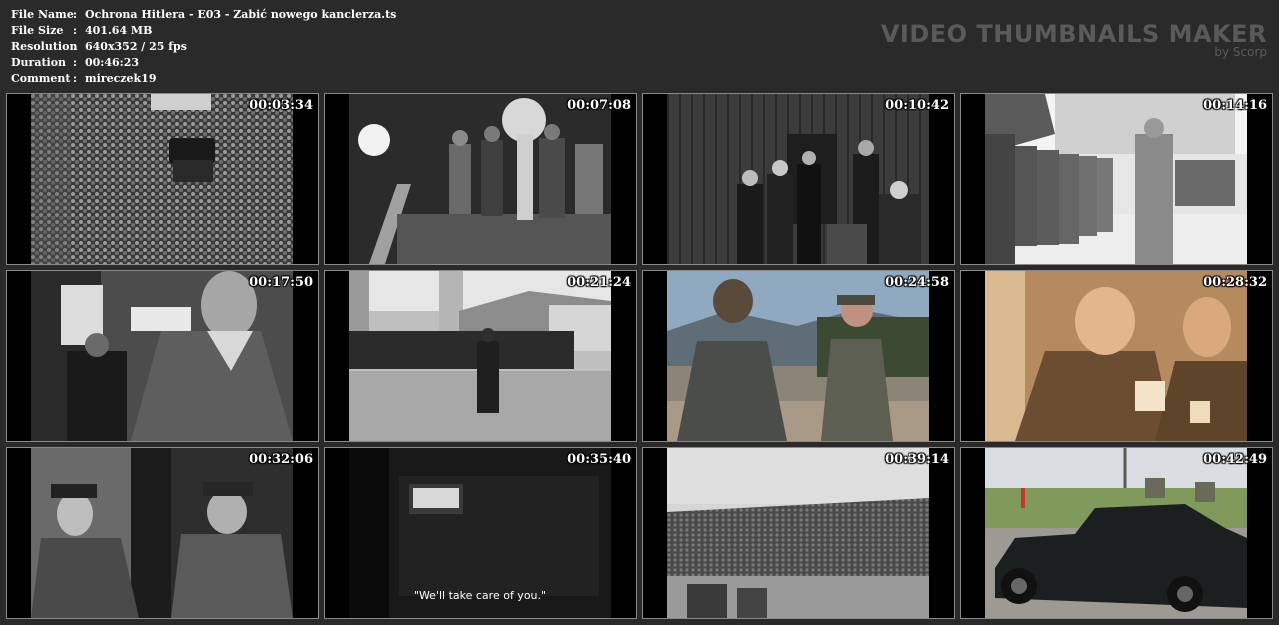 Image resolution: width=1279 pixels, height=625 pixels. I want to click on file-info-row: Duration : 00:46:23, so click(203, 63).